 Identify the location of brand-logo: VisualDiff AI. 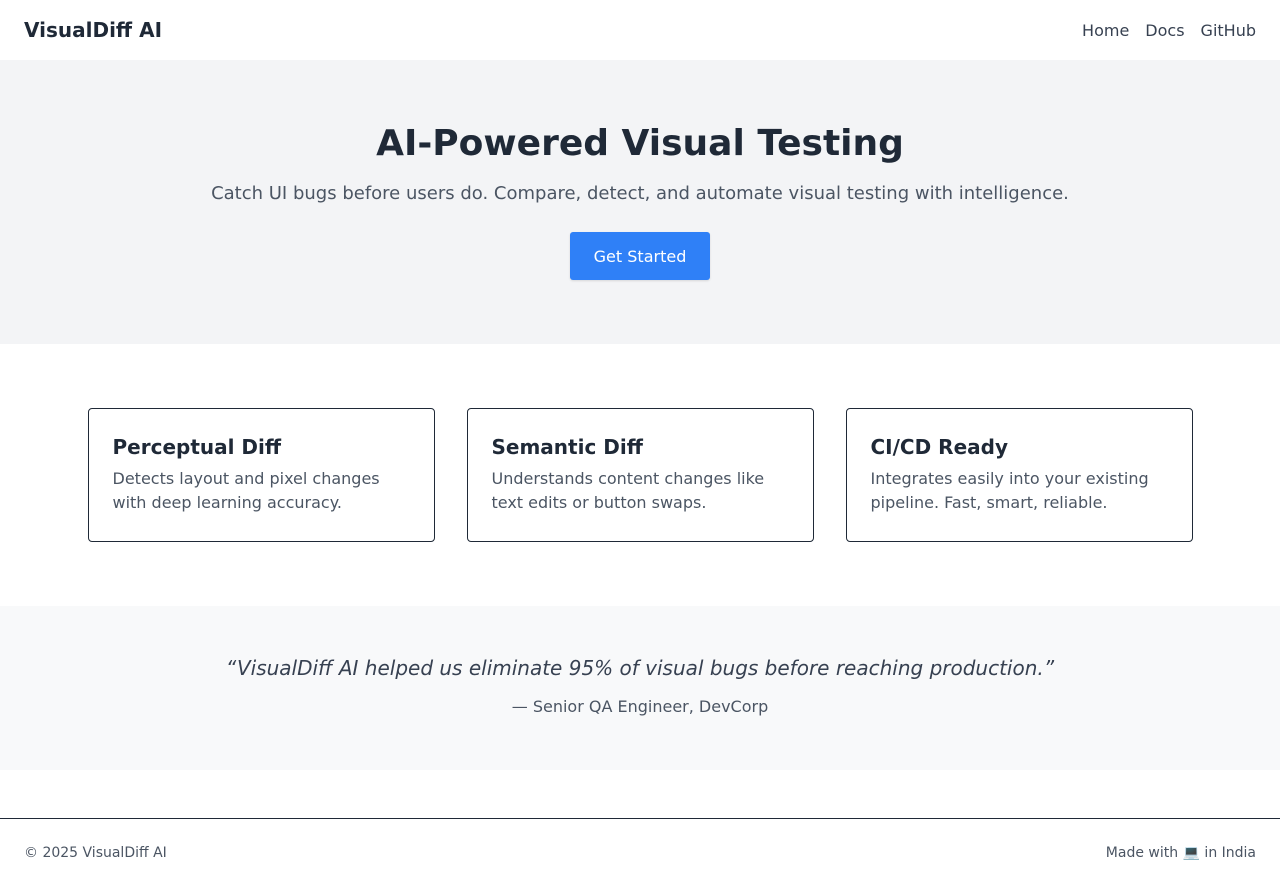
(93, 30).